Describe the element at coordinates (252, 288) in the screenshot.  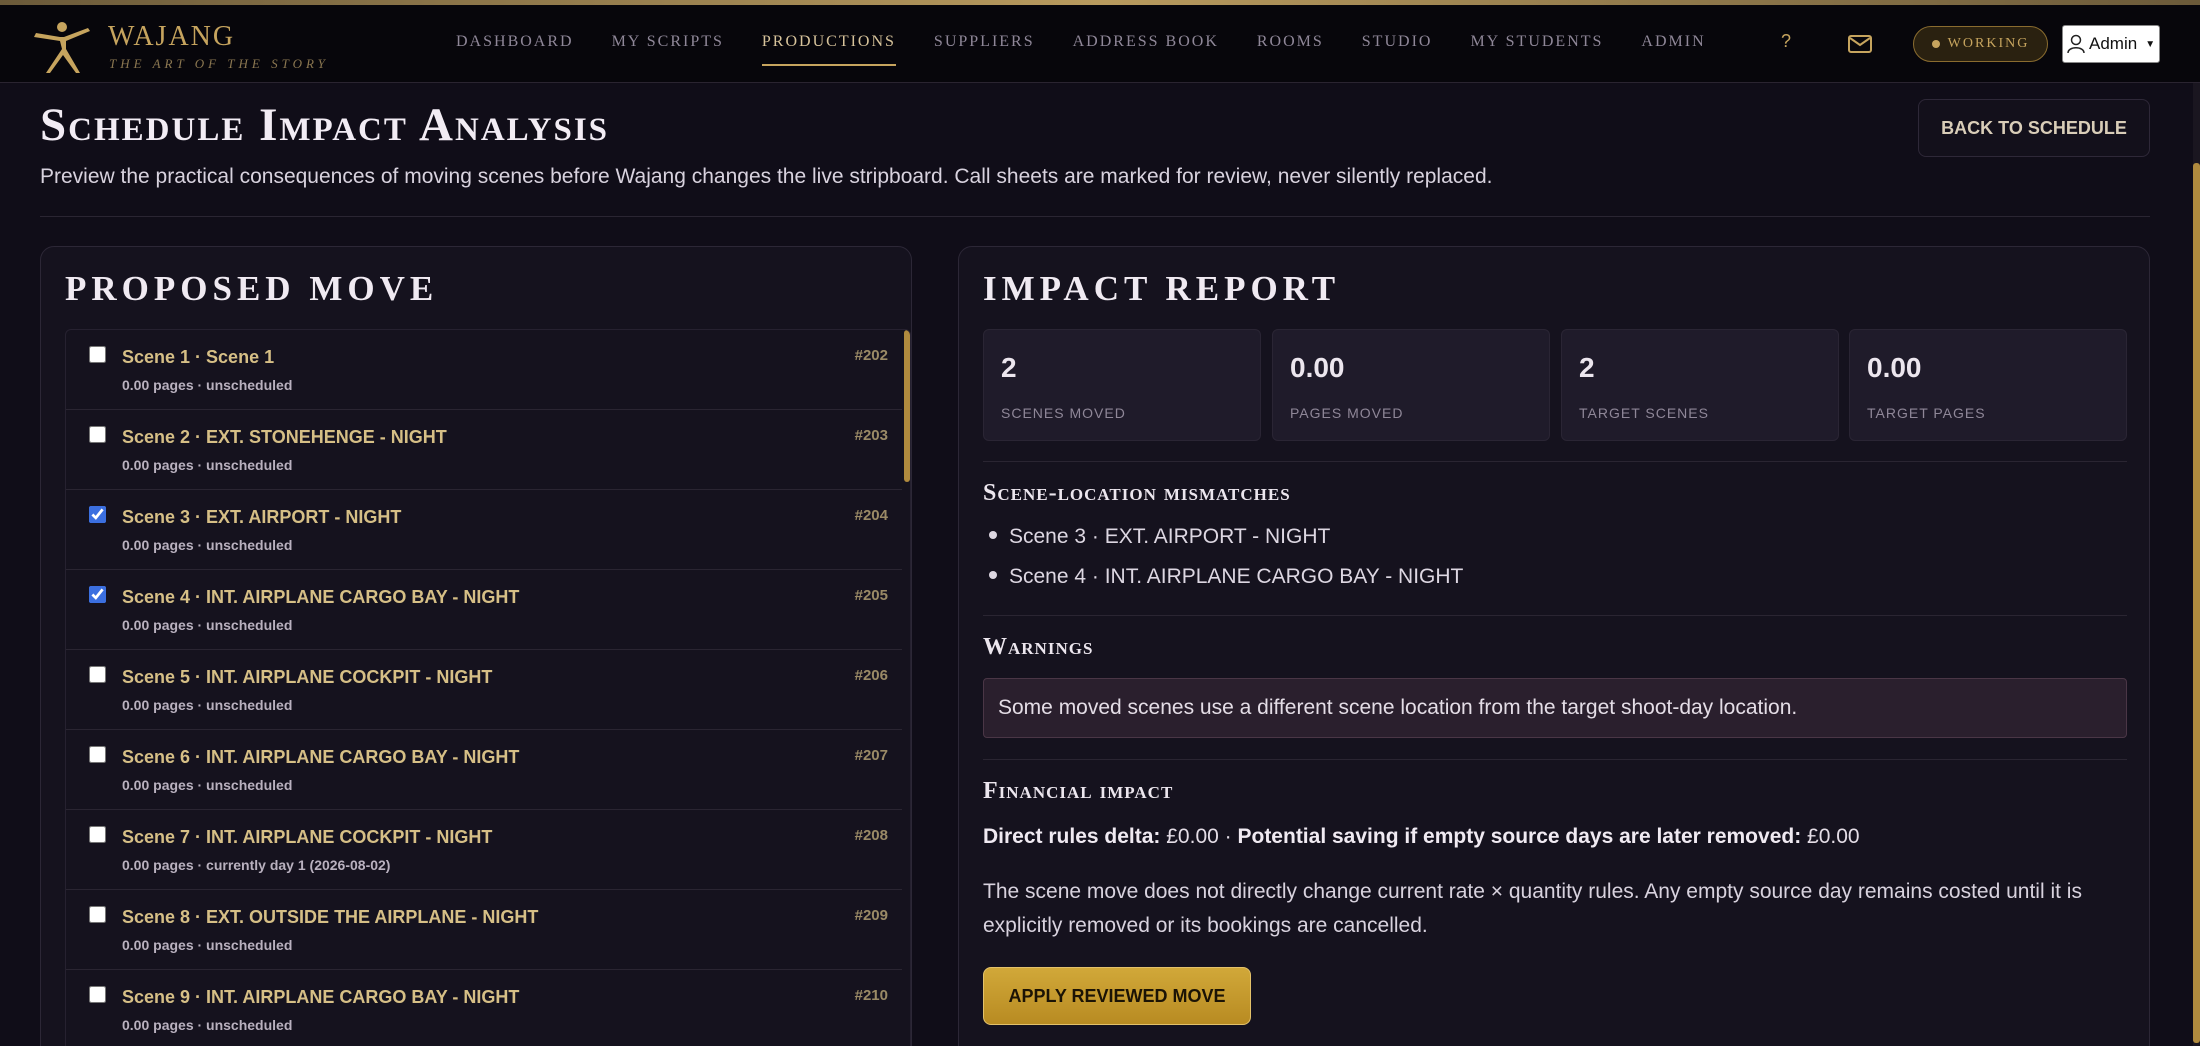
I see `proposed-move-title: PROPOSED MOVE` at that location.